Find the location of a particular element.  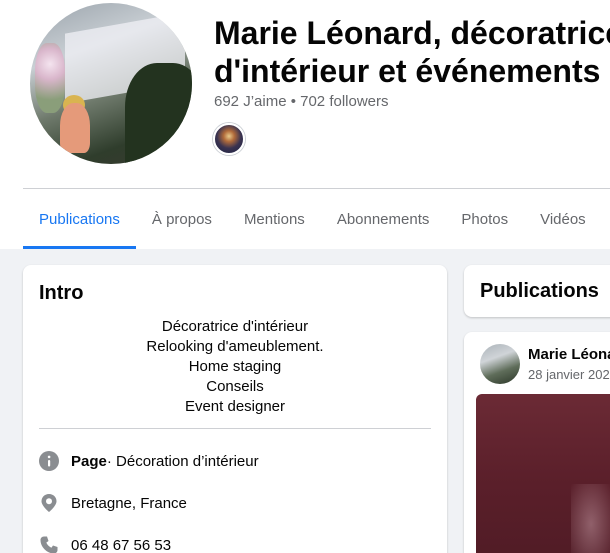

post-card: Marie Léona 28 janvier 202 is located at coordinates (537, 442).